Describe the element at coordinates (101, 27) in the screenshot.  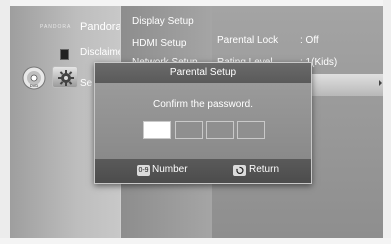
I see `menu-item-pandora: Pandora` at that location.